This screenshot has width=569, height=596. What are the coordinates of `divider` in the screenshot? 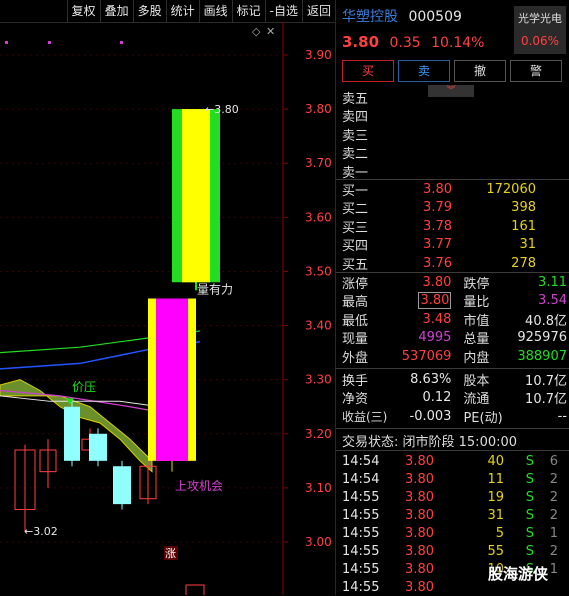 It's located at (452, 428).